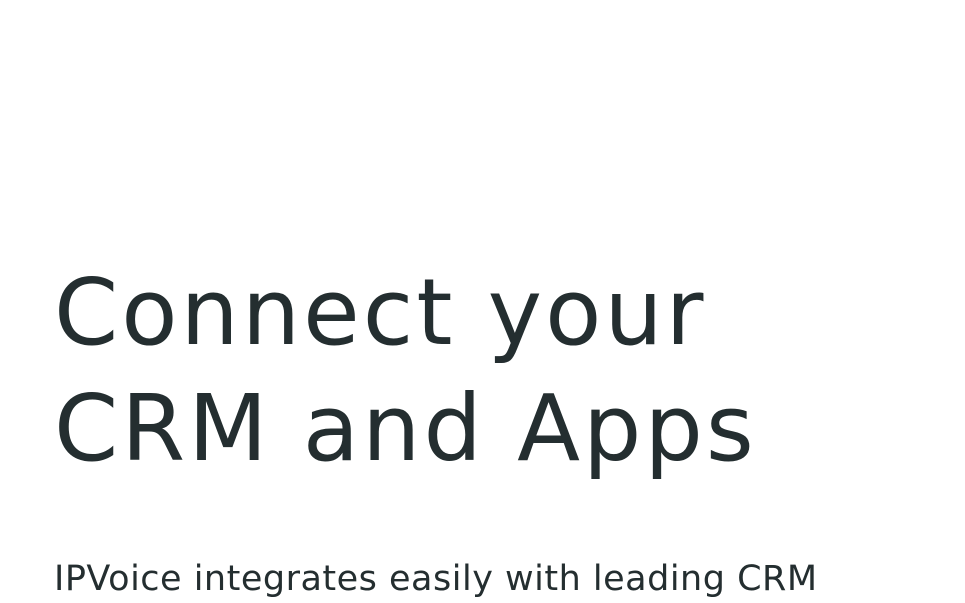 This screenshot has height=603, width=965. Describe the element at coordinates (380, 312) in the screenshot. I see `hero-title-line-1: Connect your` at that location.